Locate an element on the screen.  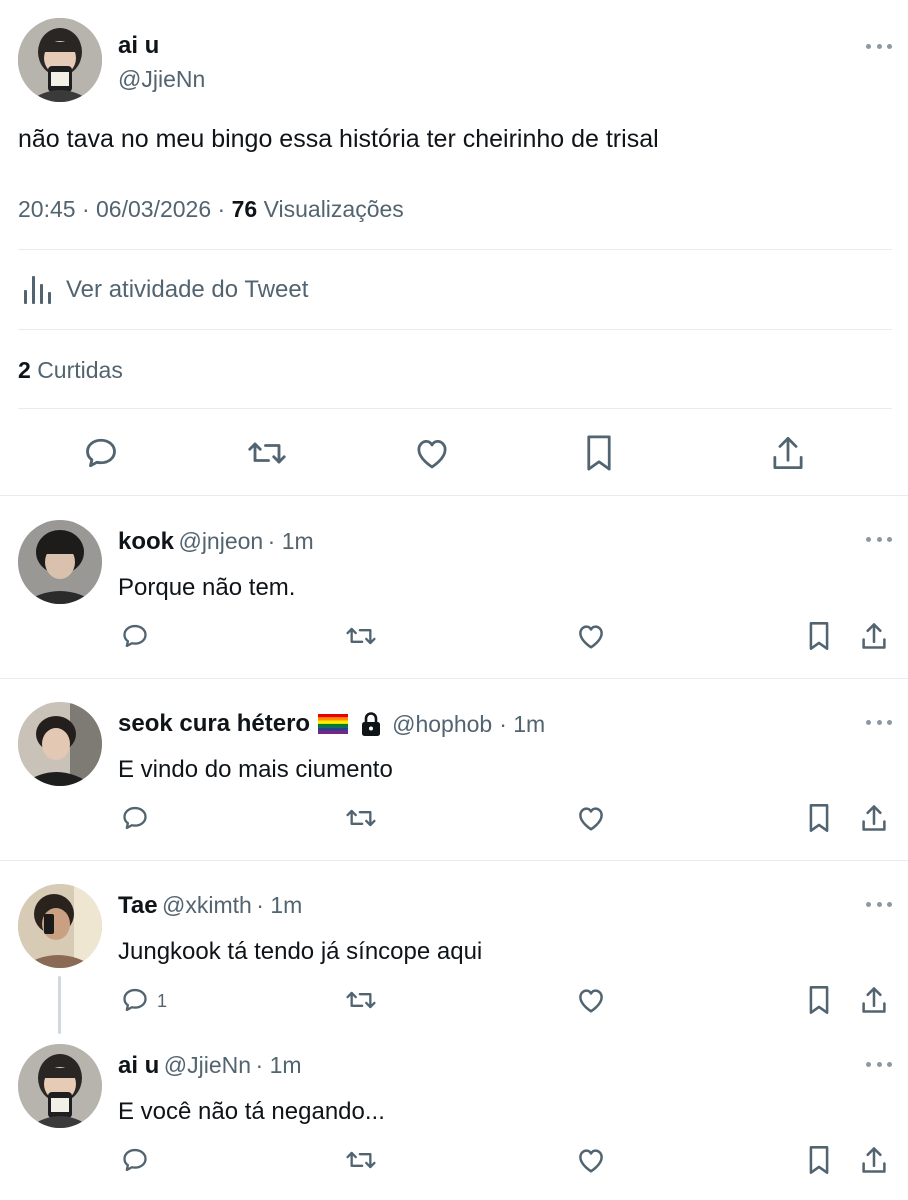
main-author-handle: @JjieNn is located at coordinates (161, 79).